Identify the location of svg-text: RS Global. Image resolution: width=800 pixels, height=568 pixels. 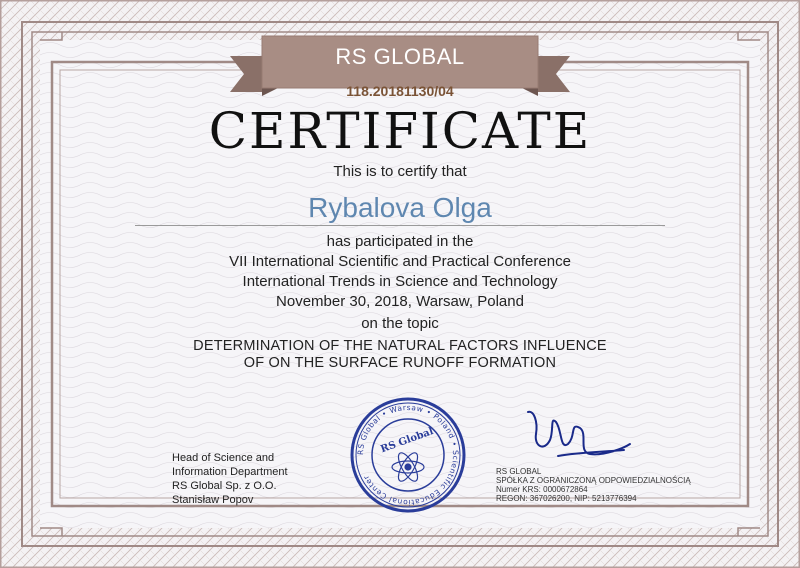
(407, 440).